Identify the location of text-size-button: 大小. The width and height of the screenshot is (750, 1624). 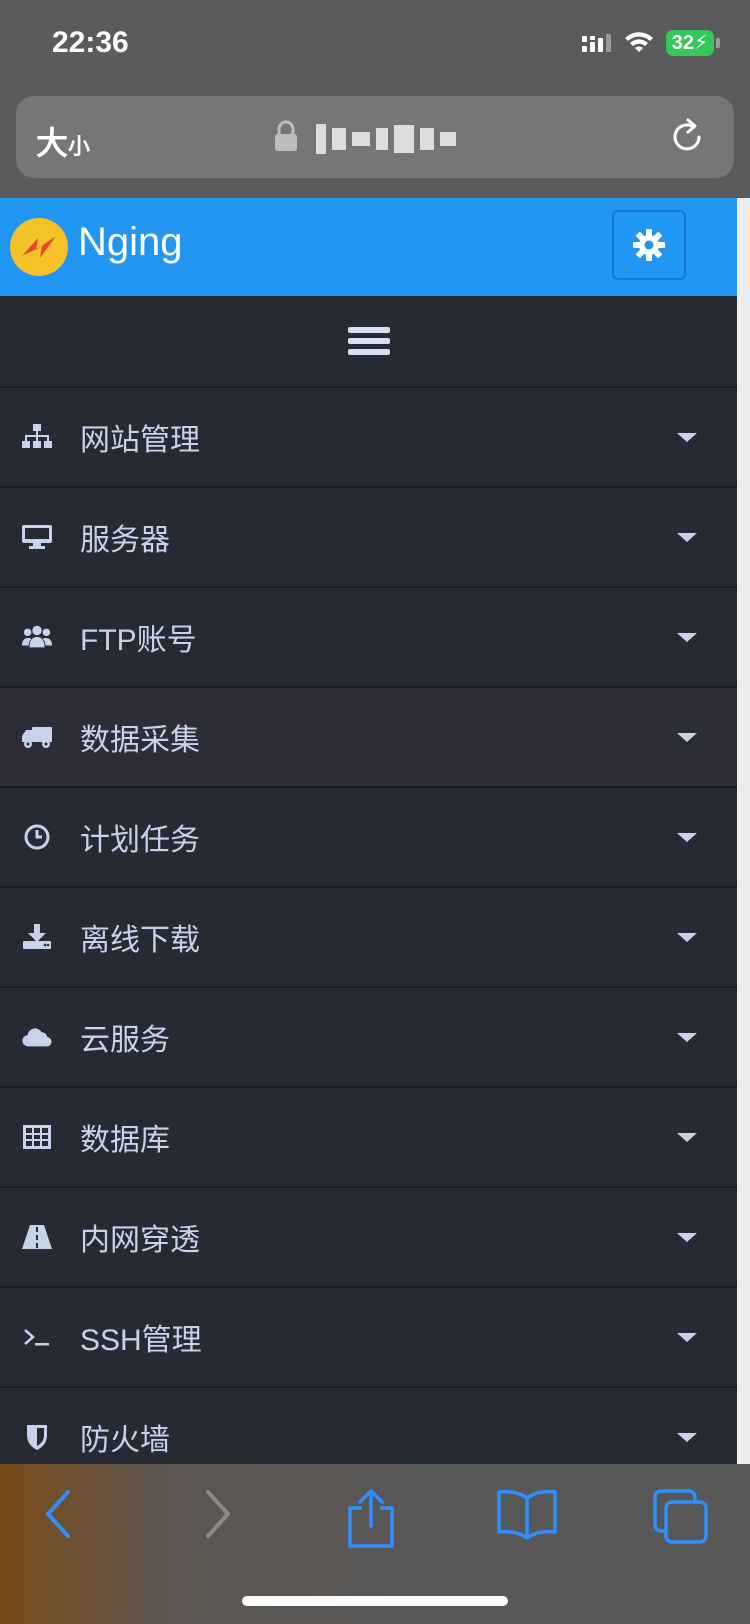
(63, 141).